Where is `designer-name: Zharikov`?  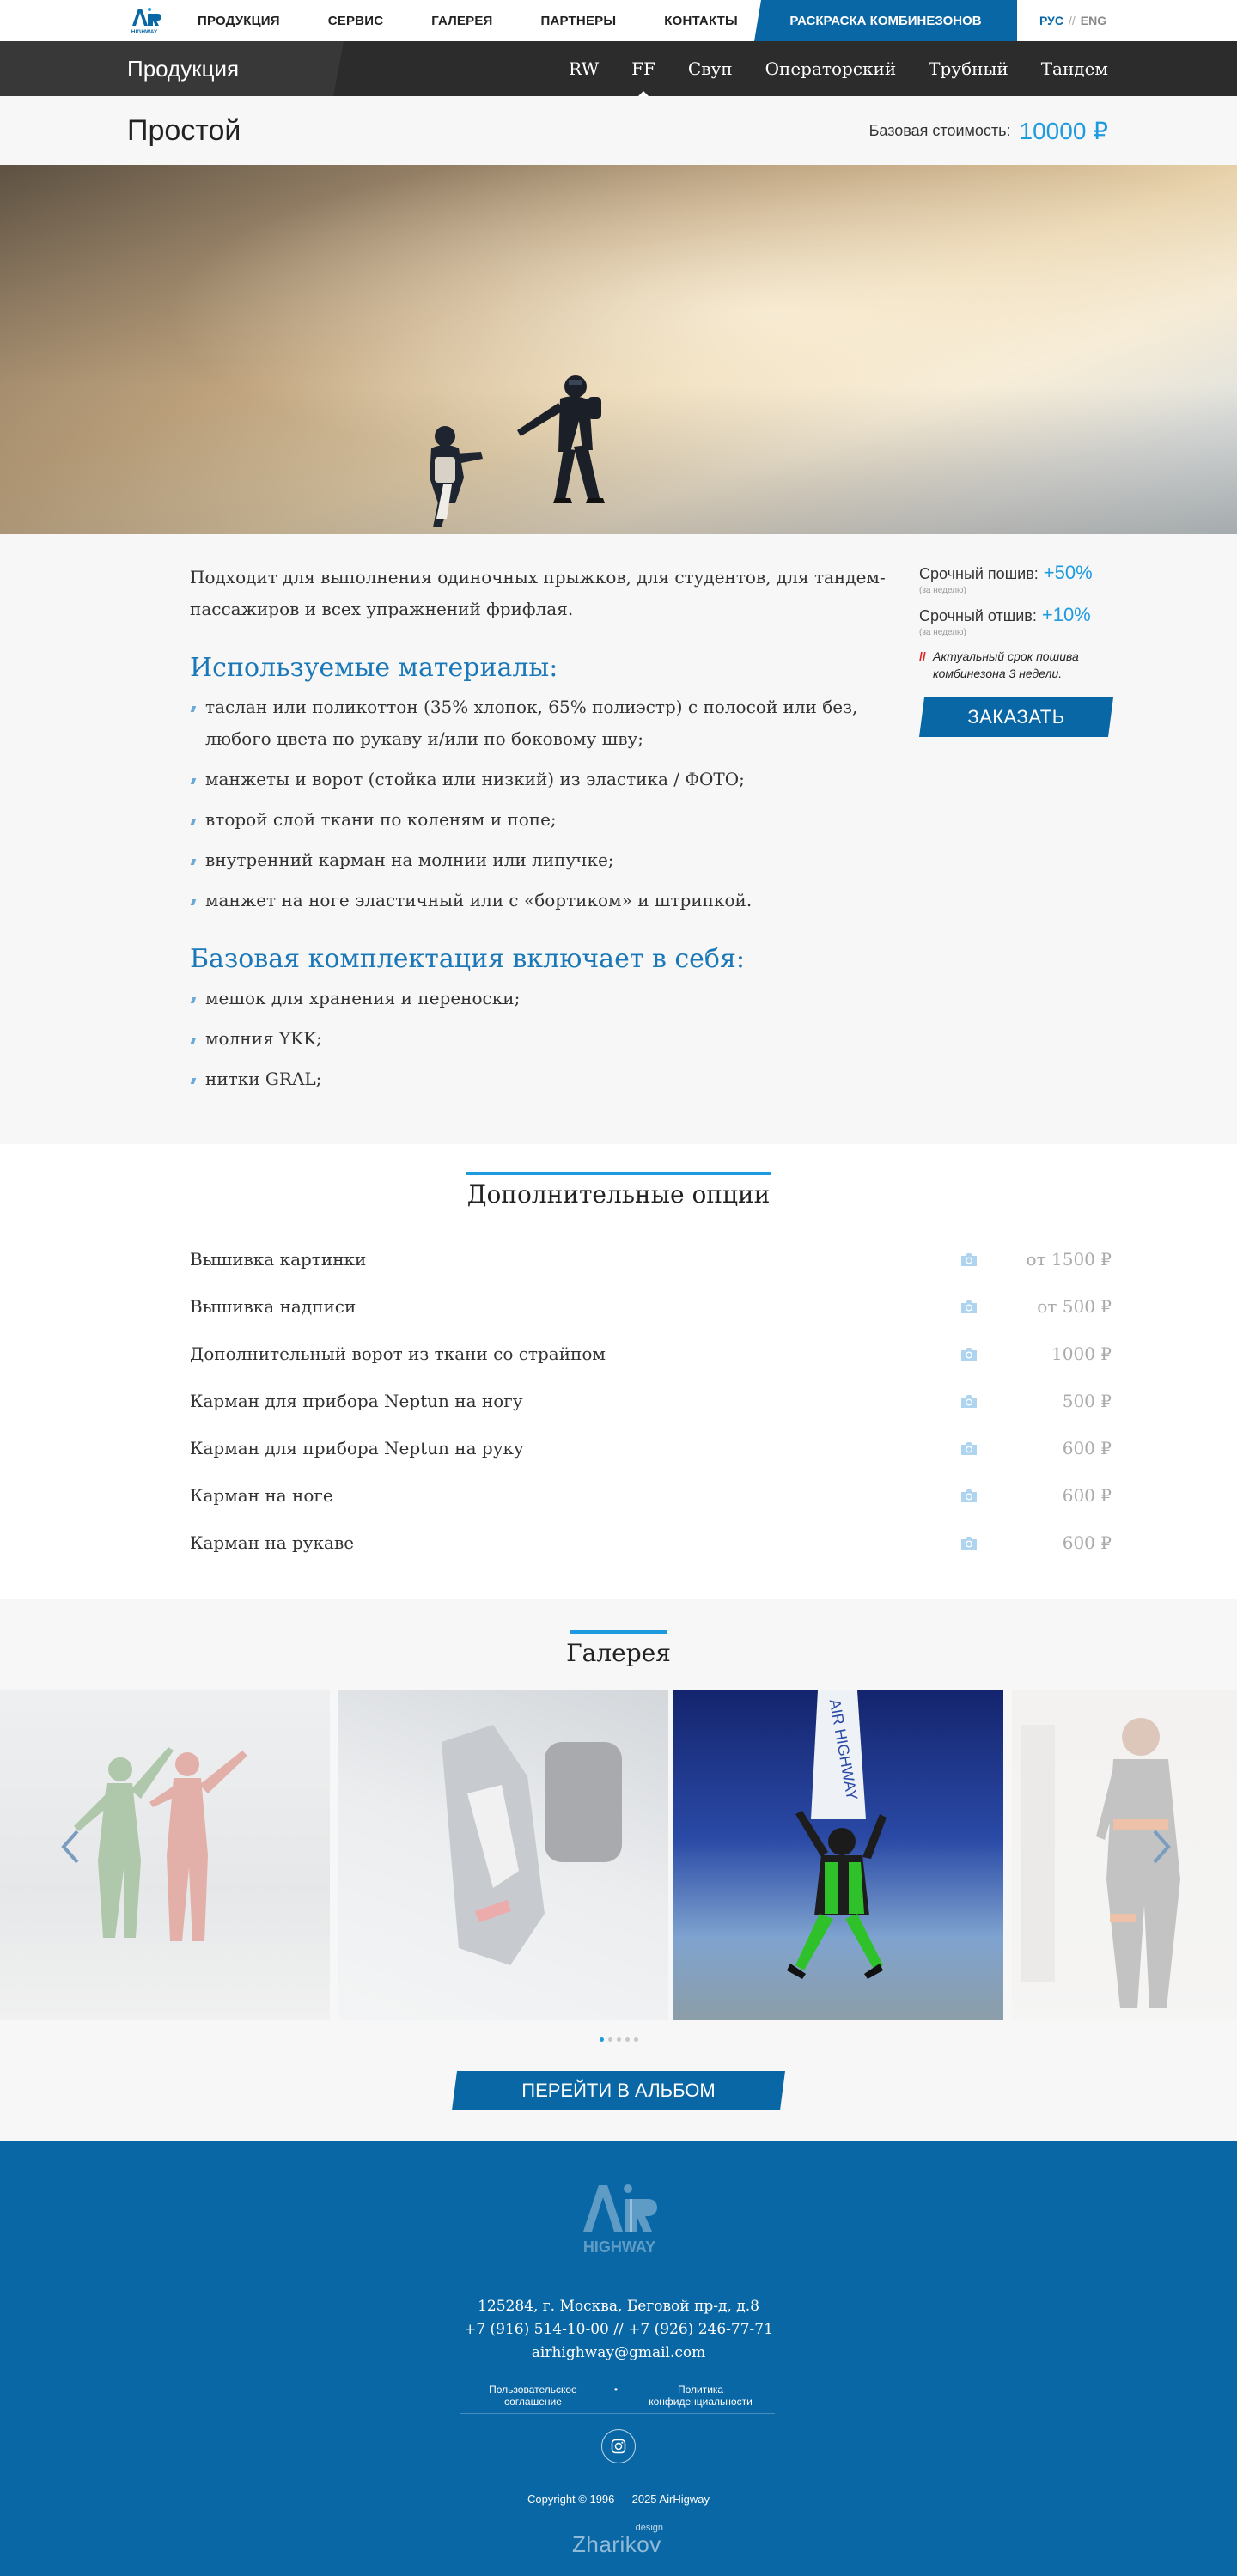 designer-name: Zharikov is located at coordinates (616, 2544).